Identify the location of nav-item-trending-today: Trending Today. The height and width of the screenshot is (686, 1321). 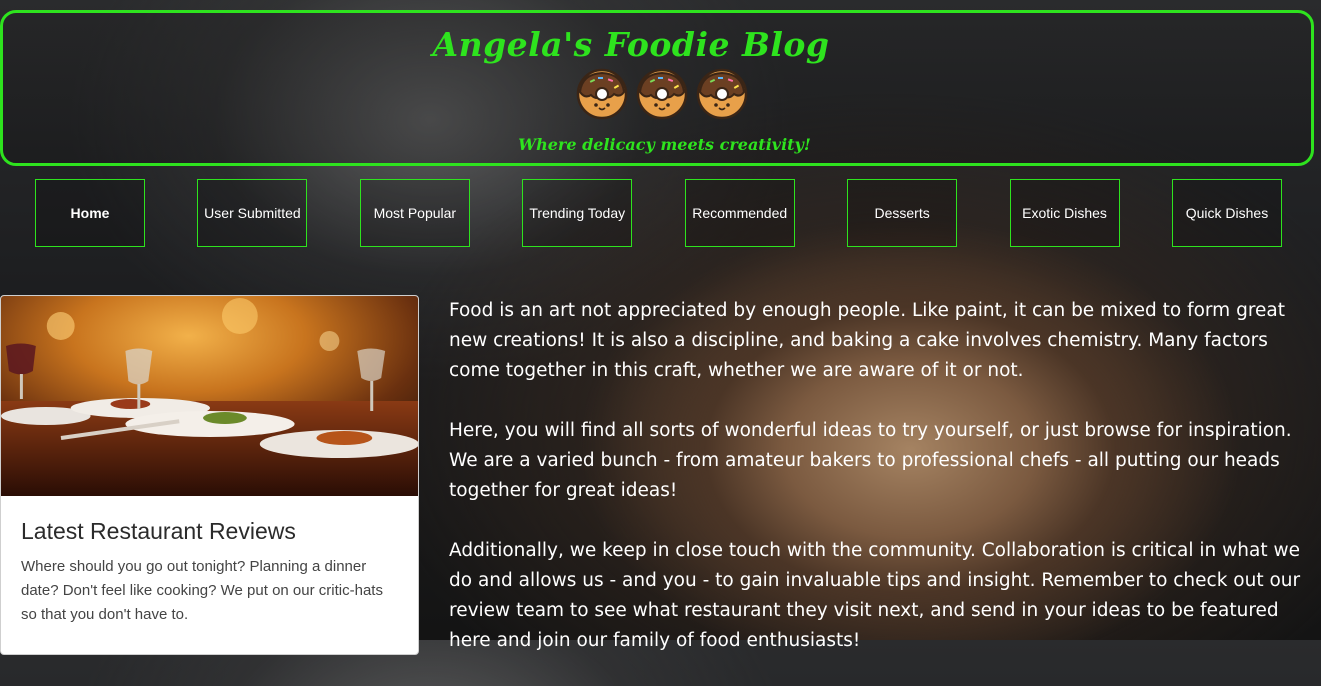
(577, 213).